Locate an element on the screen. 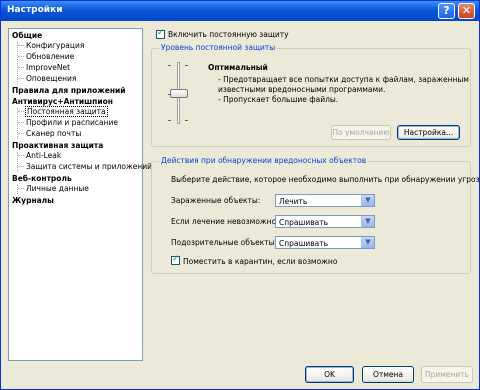  tree-item-general: Общие is located at coordinates (27, 35).